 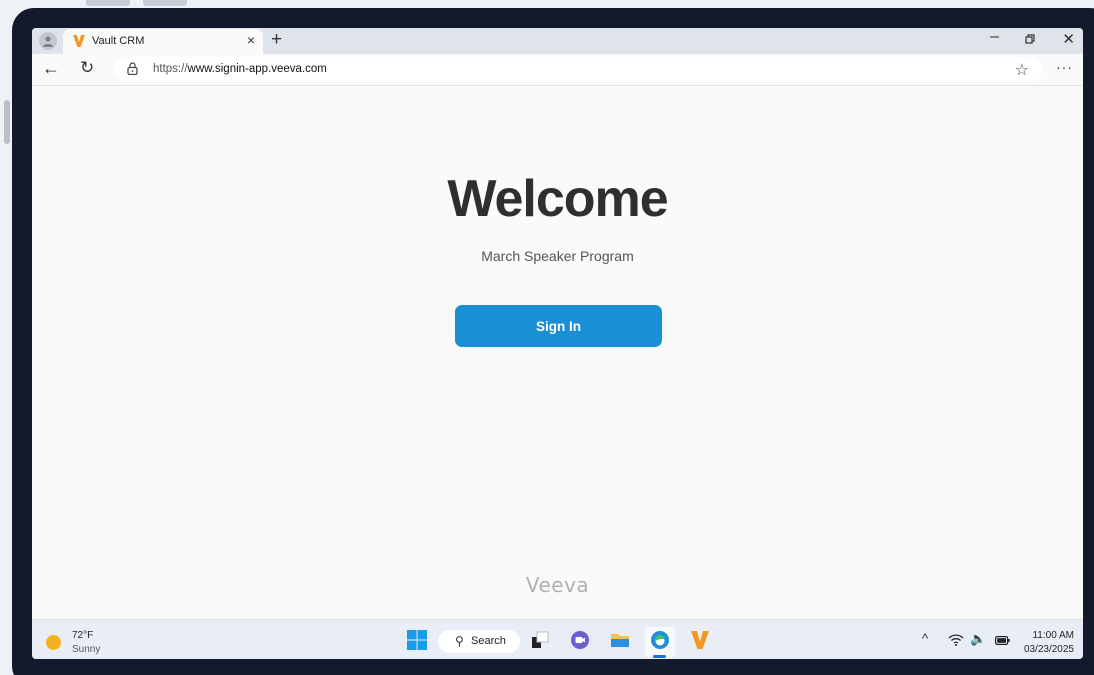 What do you see at coordinates (48, 41) in the screenshot?
I see `profile-icon` at bounding box center [48, 41].